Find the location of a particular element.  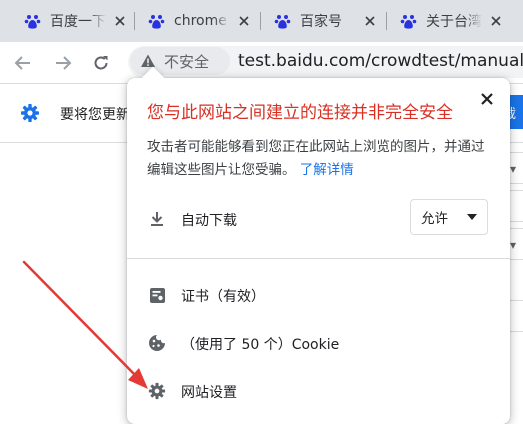

site-settings-label: 网站设置 is located at coordinates (209, 393).